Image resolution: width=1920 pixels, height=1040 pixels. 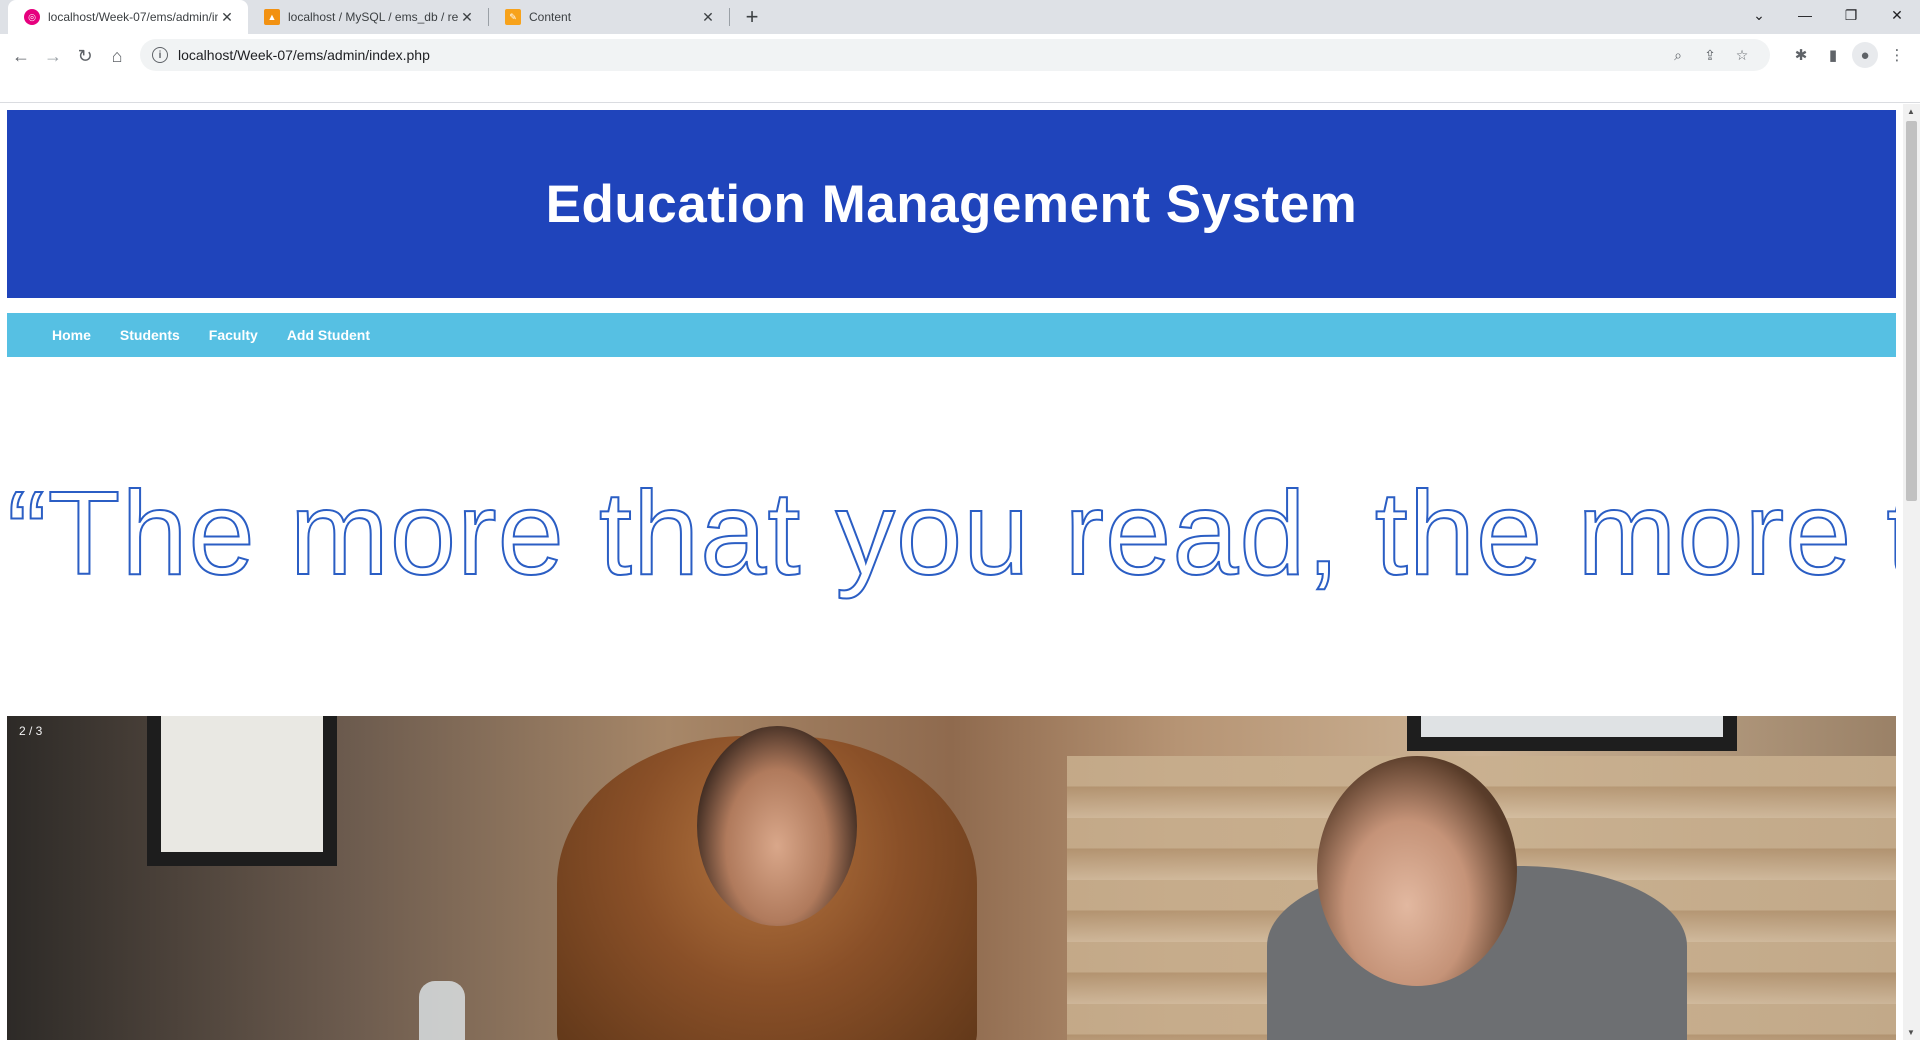 I want to click on toolbar-actions: ✱ ▮ ● ⋮, so click(x=1849, y=55).